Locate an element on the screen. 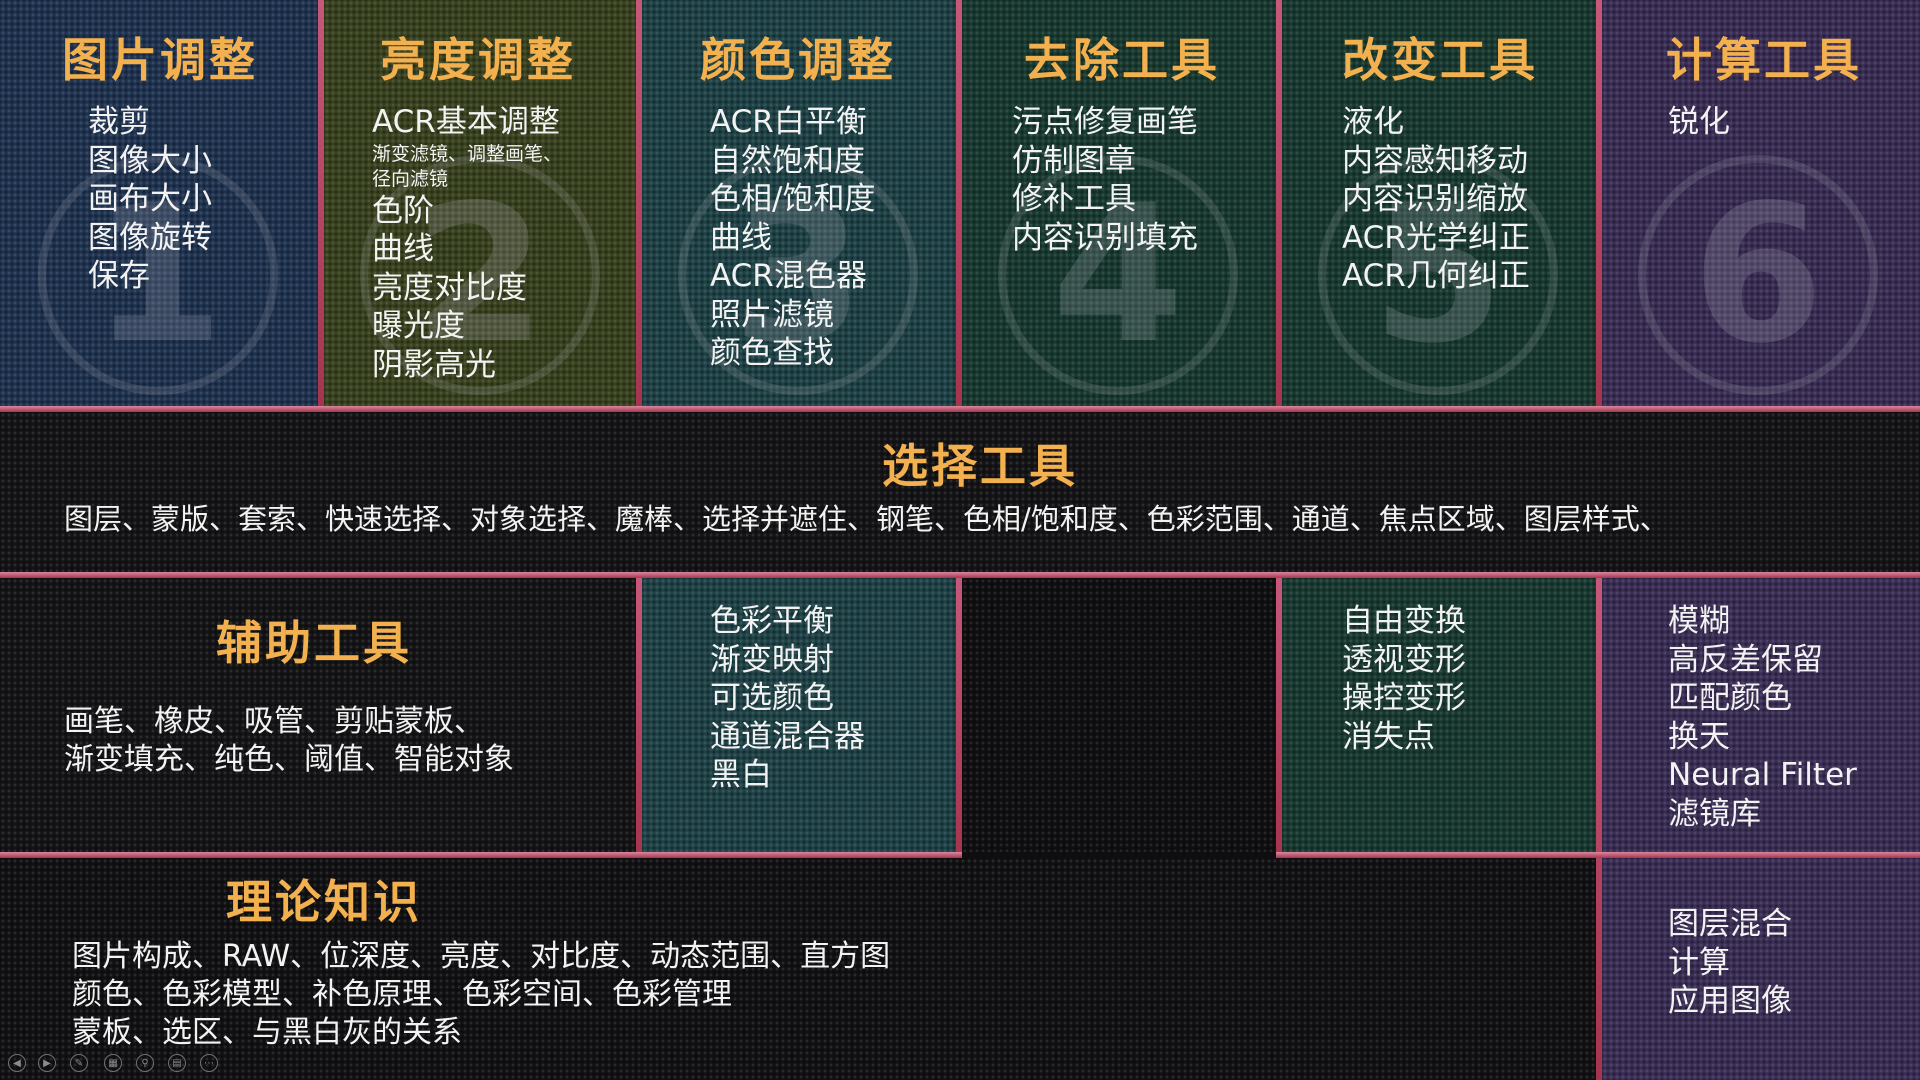 Image resolution: width=1920 pixels, height=1080 pixels. list-item: 亮度对比度 is located at coordinates (449, 287).